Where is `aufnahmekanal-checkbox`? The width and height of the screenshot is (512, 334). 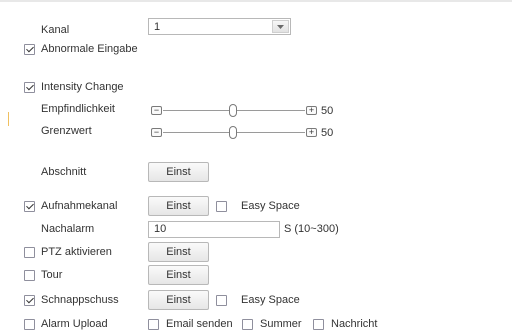
aufnahmekanal-checkbox is located at coordinates (29, 206).